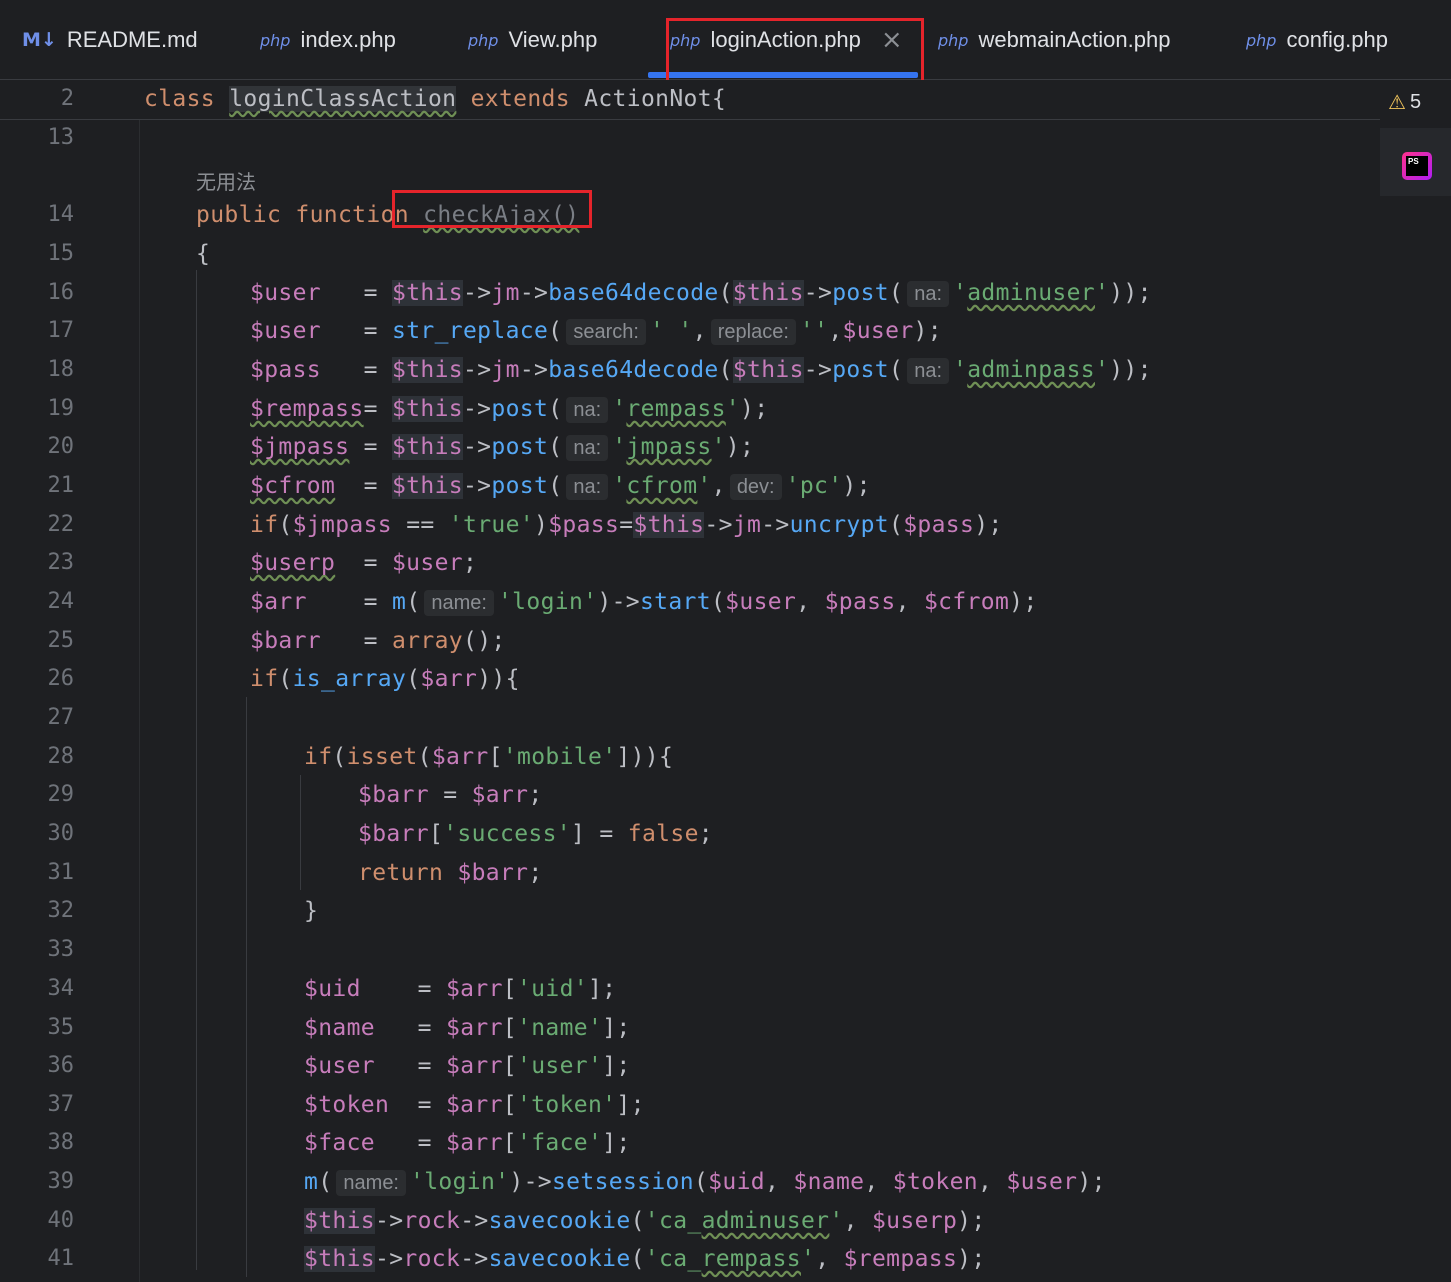  I want to click on line-number: 16, so click(37, 292).